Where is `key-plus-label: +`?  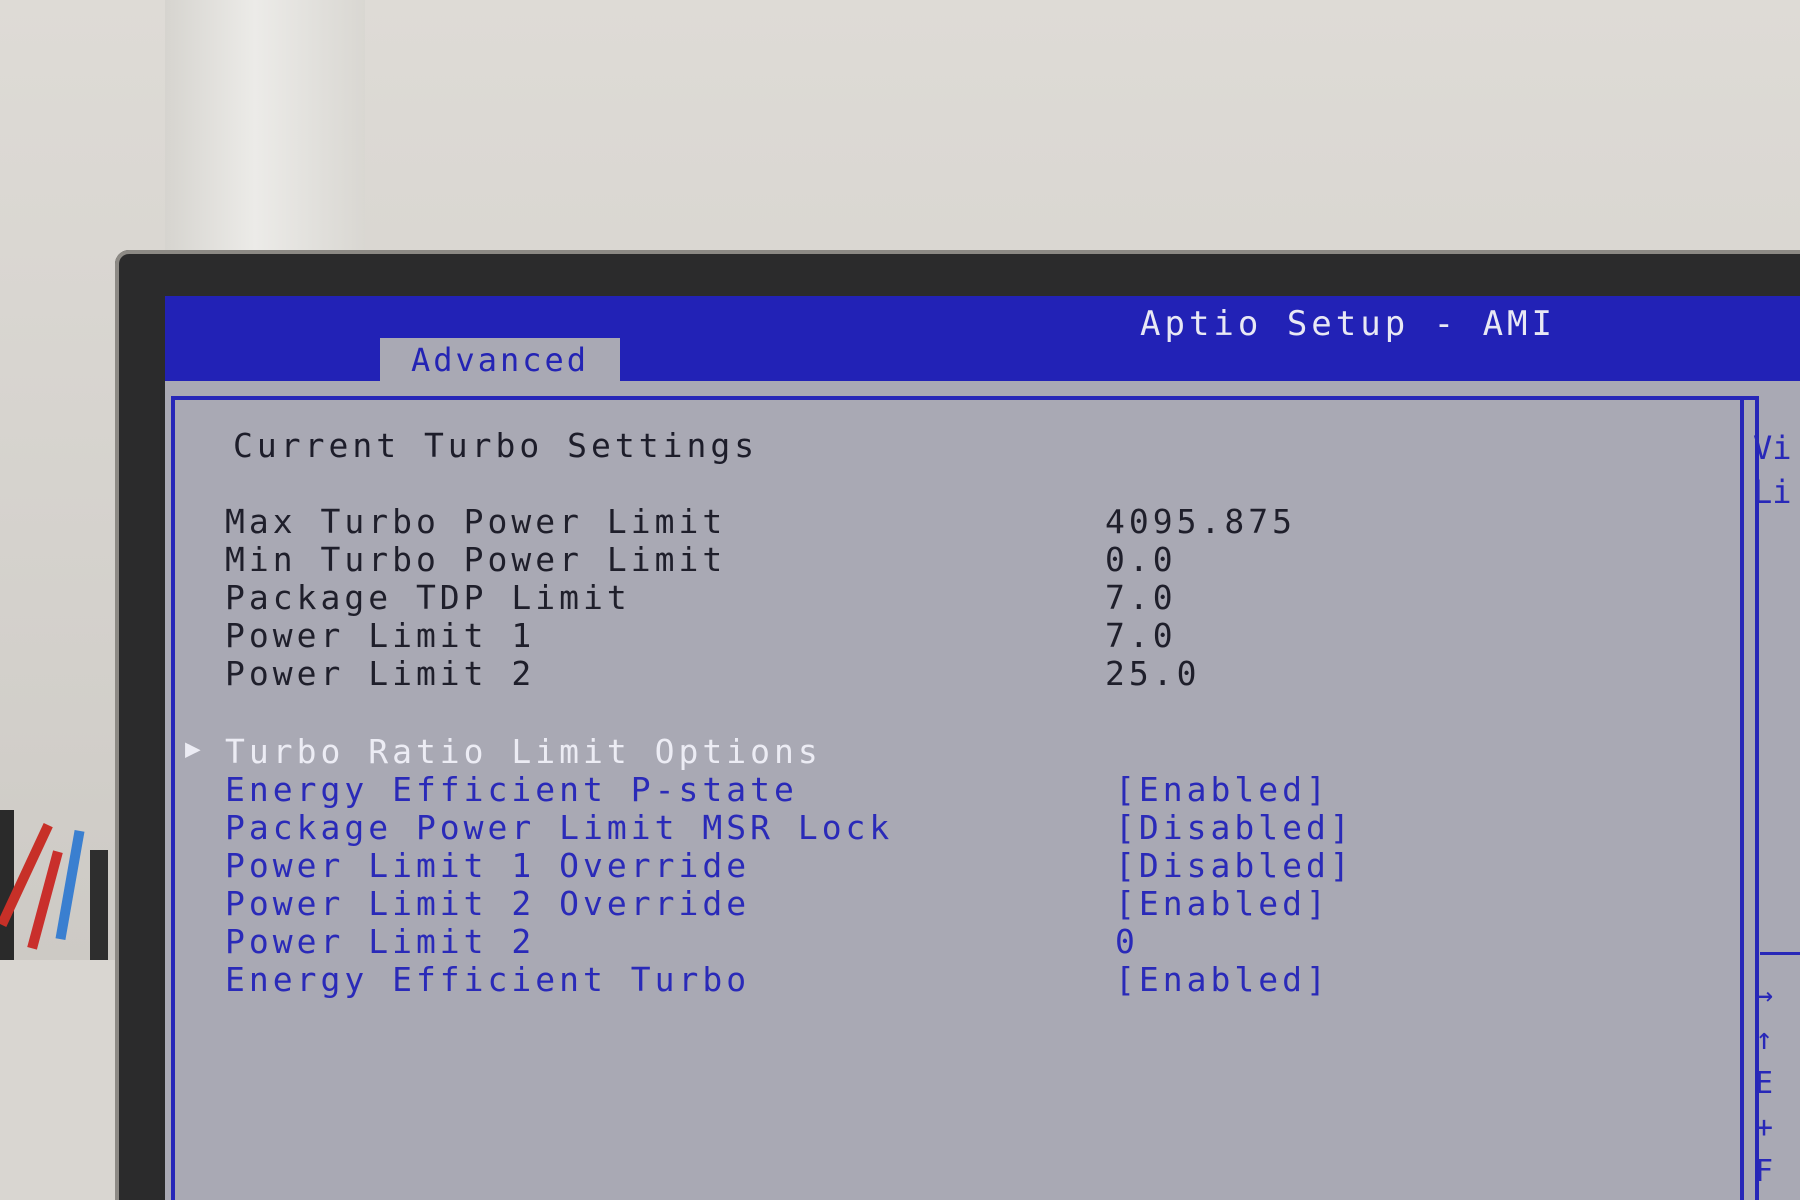 key-plus-label: + is located at coordinates (1764, 1127).